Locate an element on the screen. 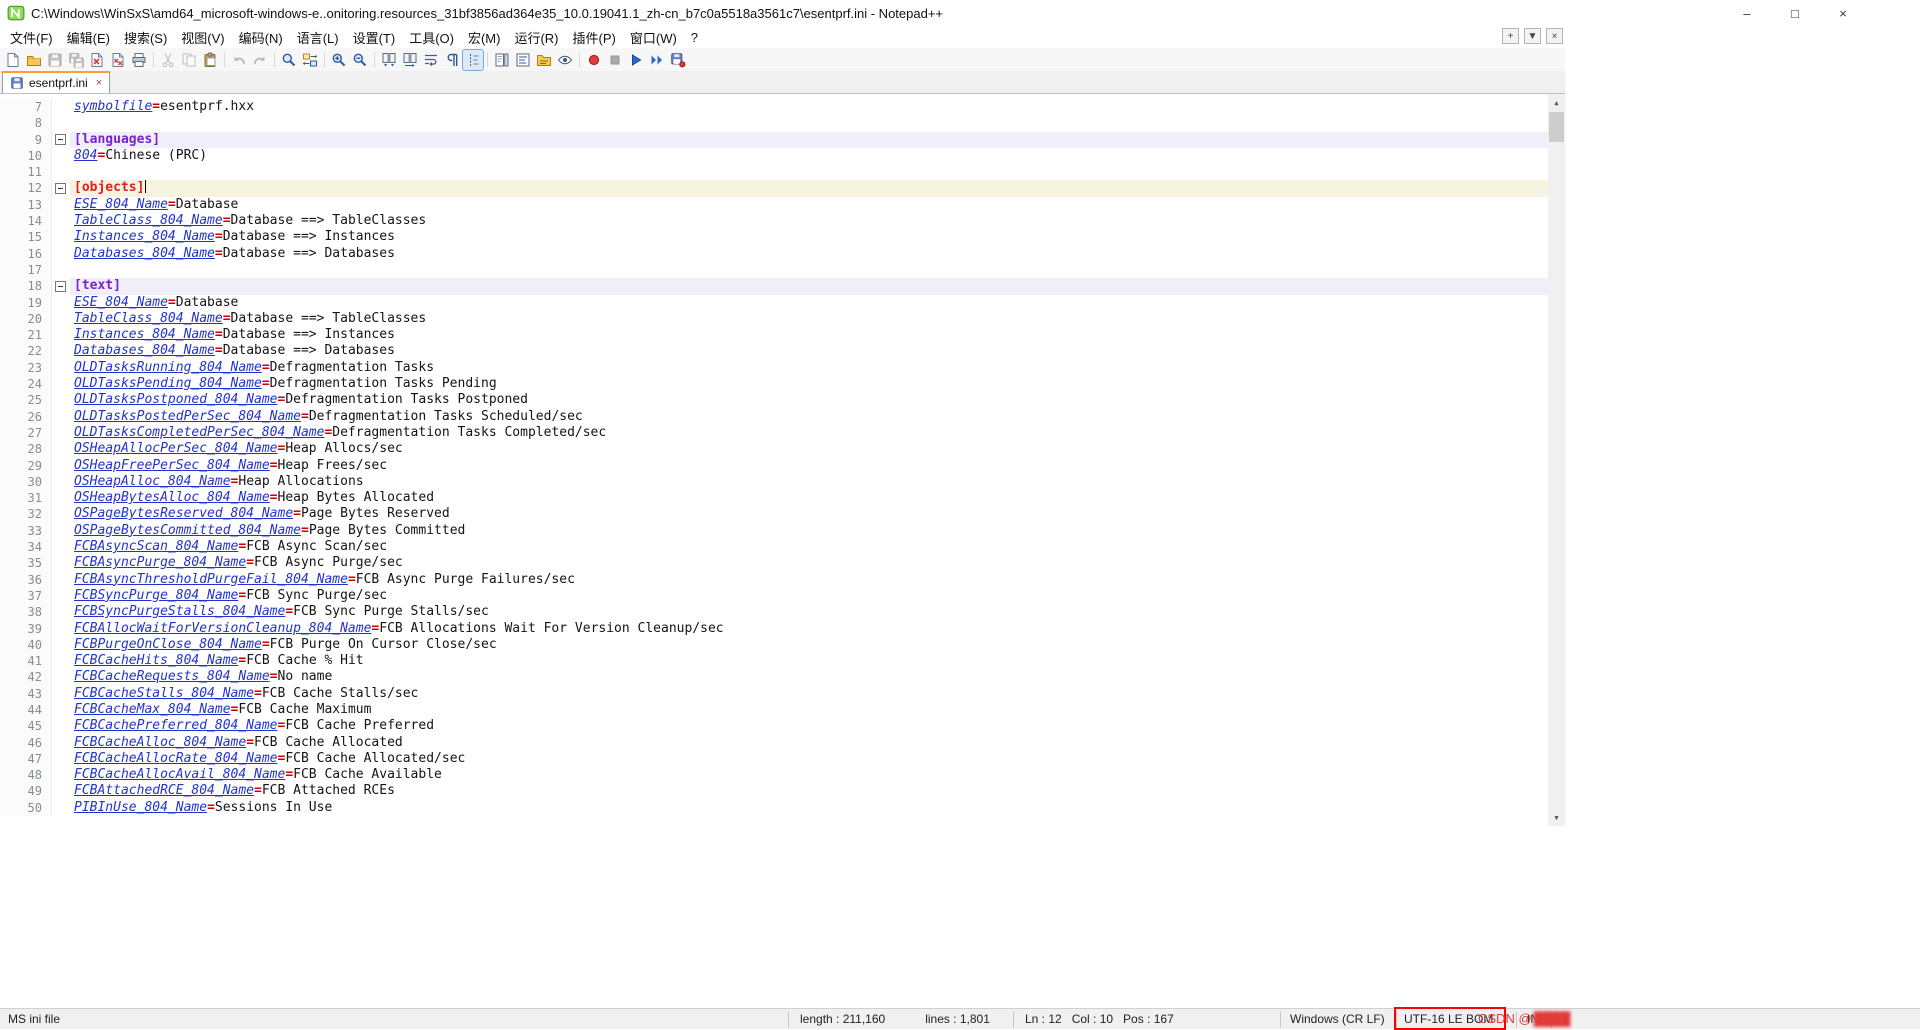 The image size is (1920, 1030). menu-extras: + ▼ × is located at coordinates (1532, 36).